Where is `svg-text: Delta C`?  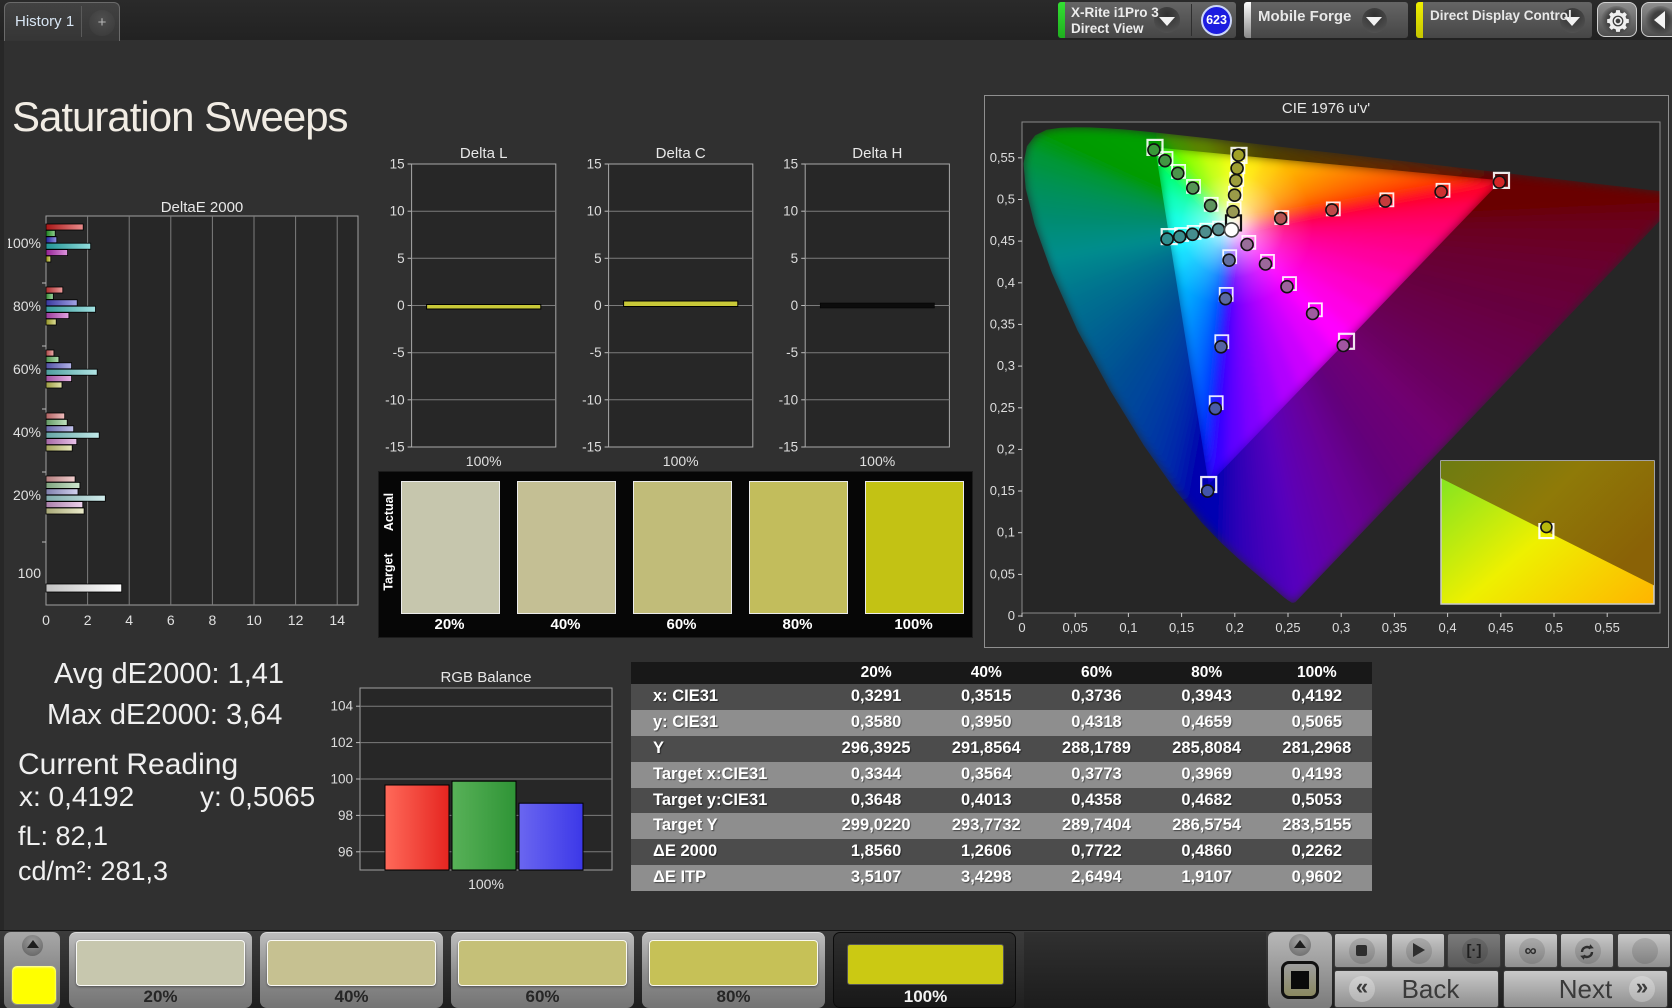
svg-text: Delta C is located at coordinates (681, 153).